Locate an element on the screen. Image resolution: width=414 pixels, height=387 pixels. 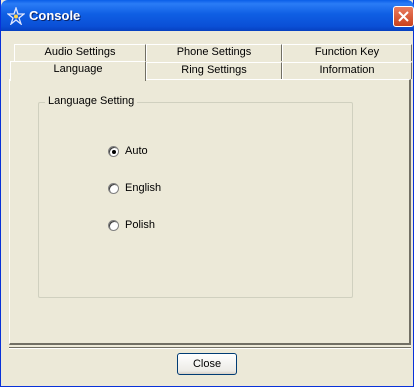
radio-auto: Auto is located at coordinates (128, 151).